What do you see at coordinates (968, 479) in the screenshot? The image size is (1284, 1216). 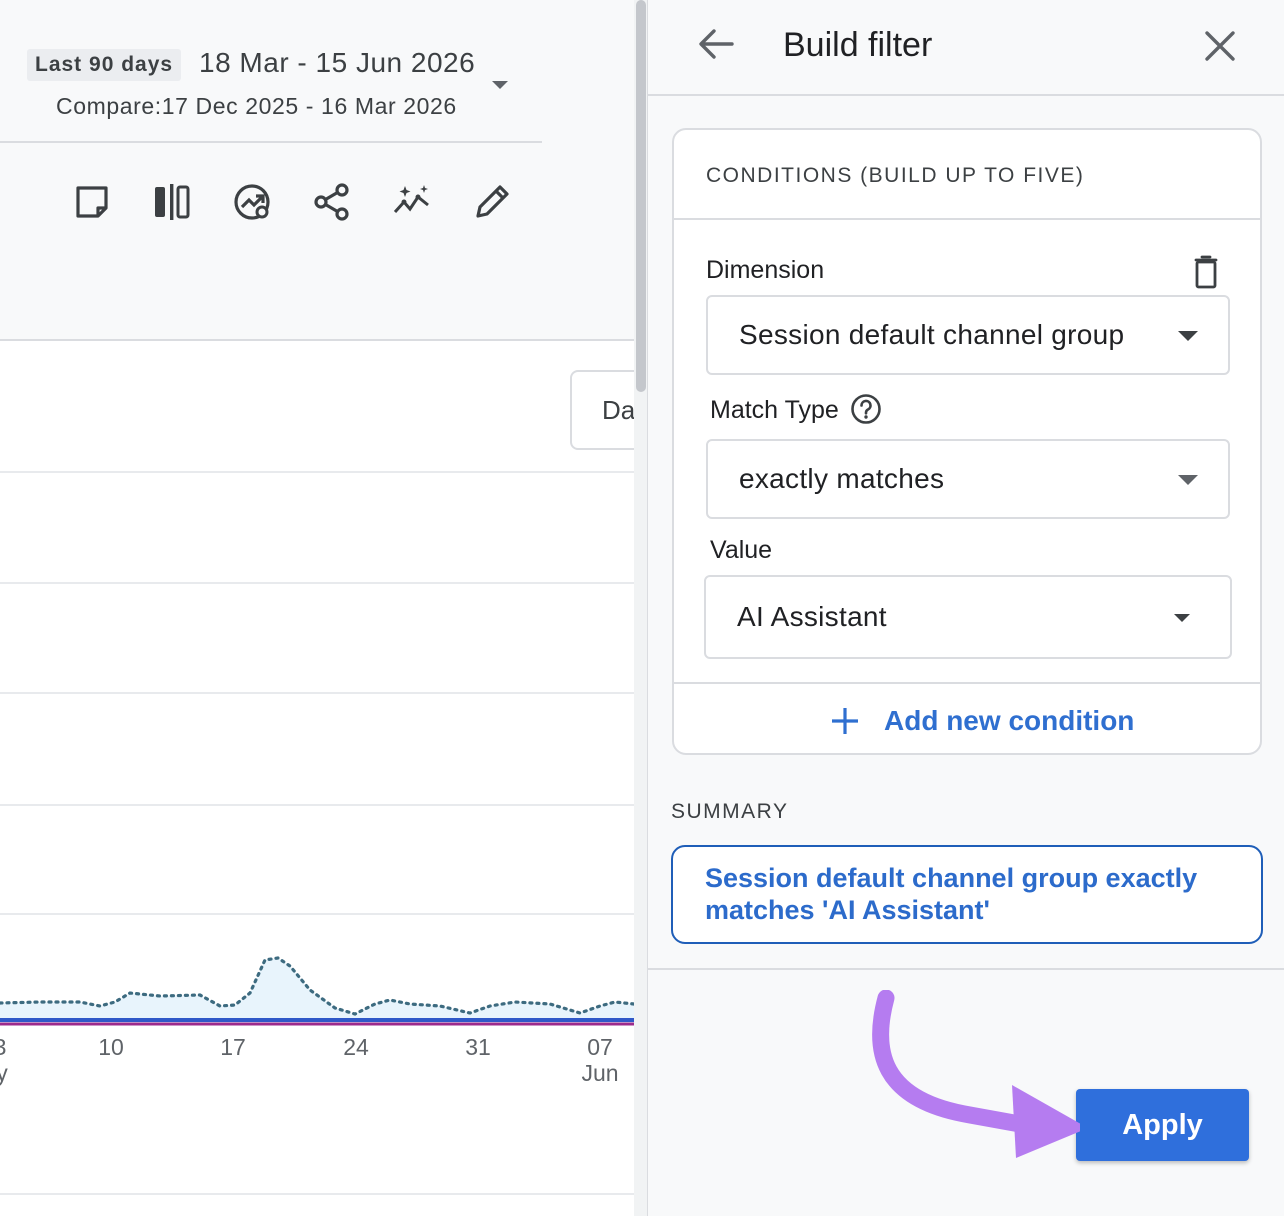 I see `match-type-select: exactly matches` at bounding box center [968, 479].